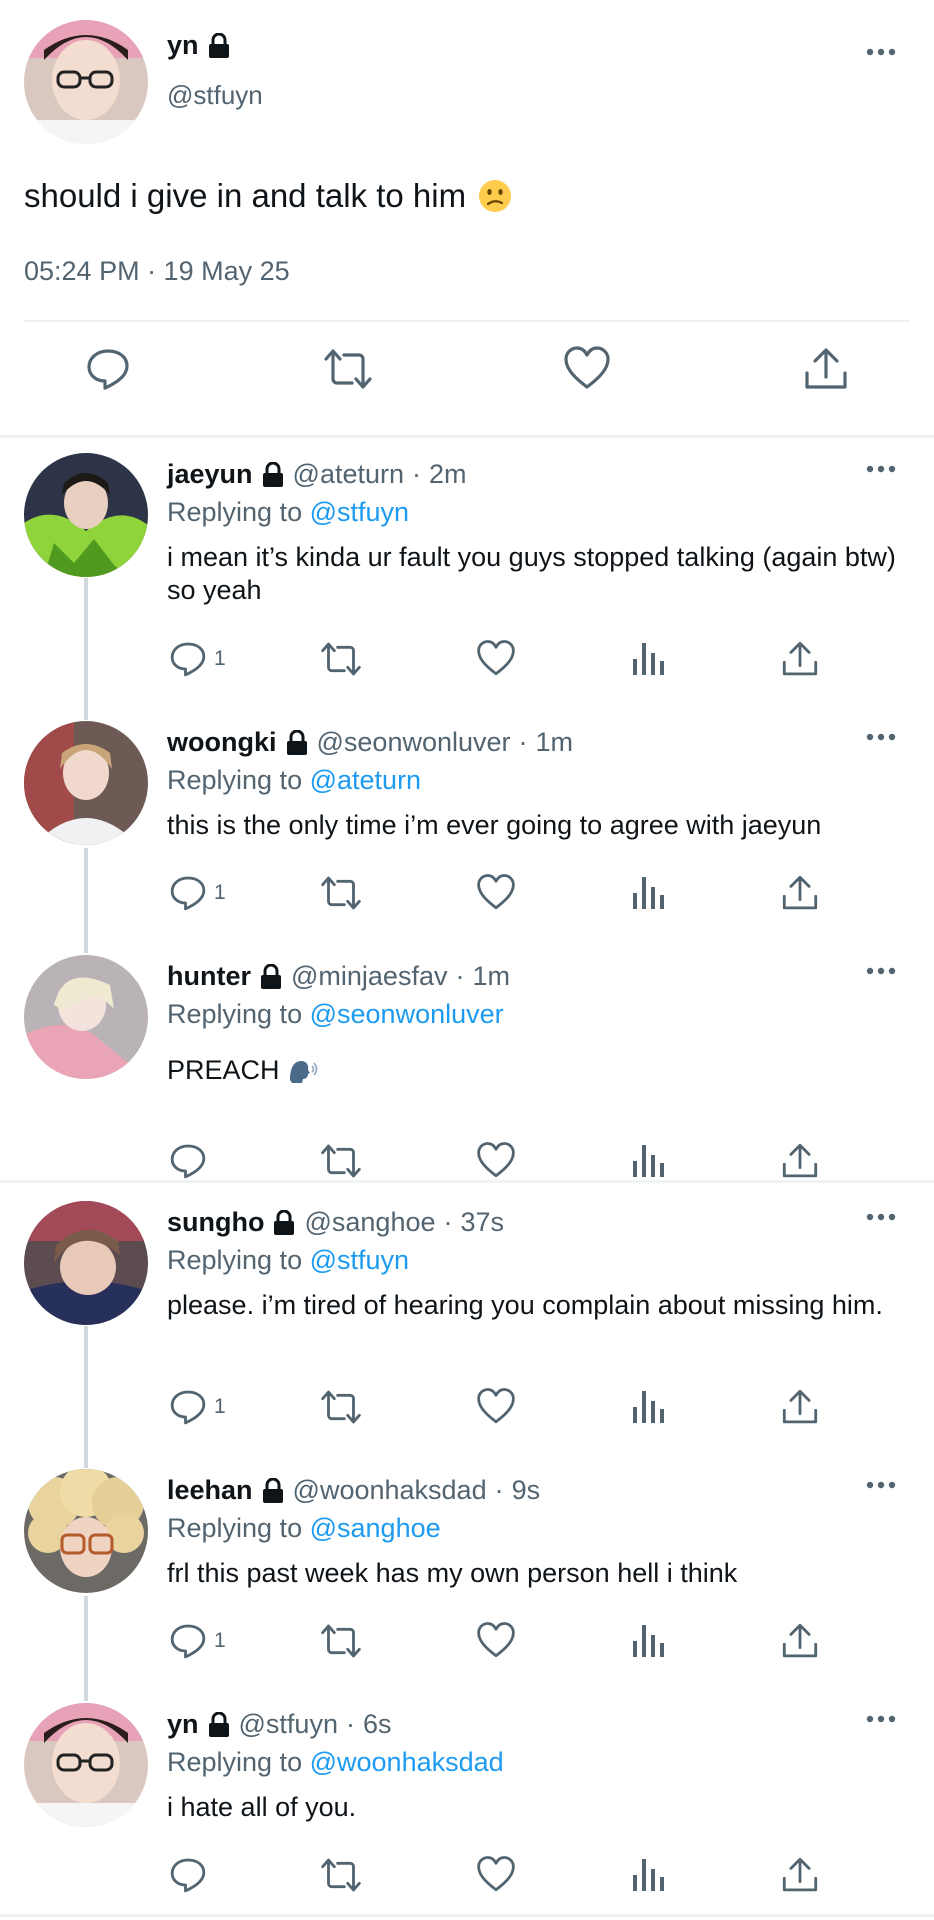  Describe the element at coordinates (495, 196) in the screenshot. I see `confused-face-emoji` at that location.